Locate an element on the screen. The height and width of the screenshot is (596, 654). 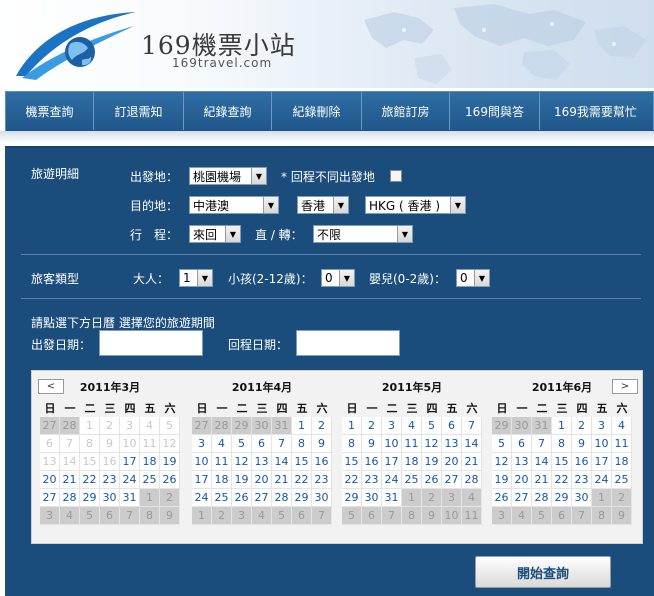
depart-date-input is located at coordinates (151, 343).